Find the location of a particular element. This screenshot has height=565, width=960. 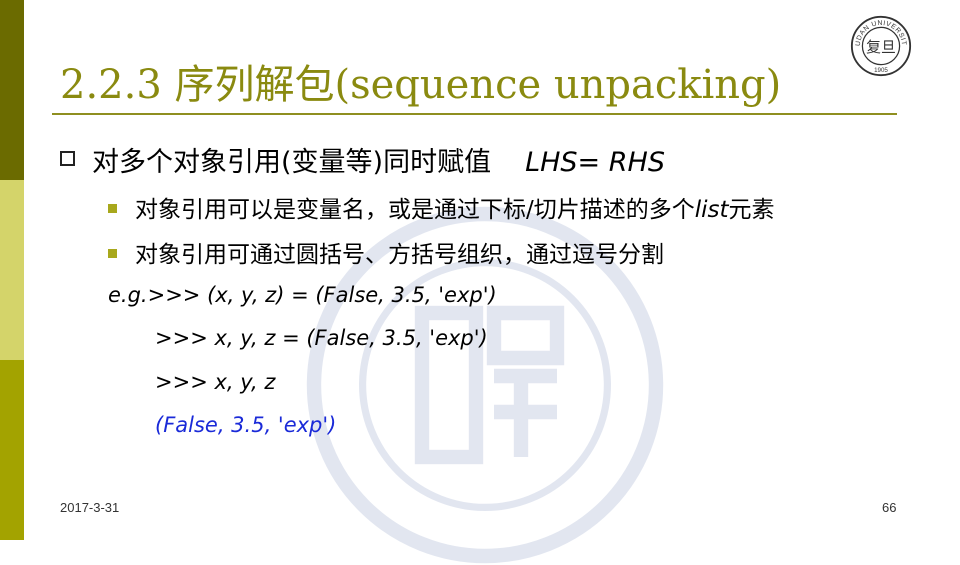

footer-date: 2017-3-31 is located at coordinates (90, 507).